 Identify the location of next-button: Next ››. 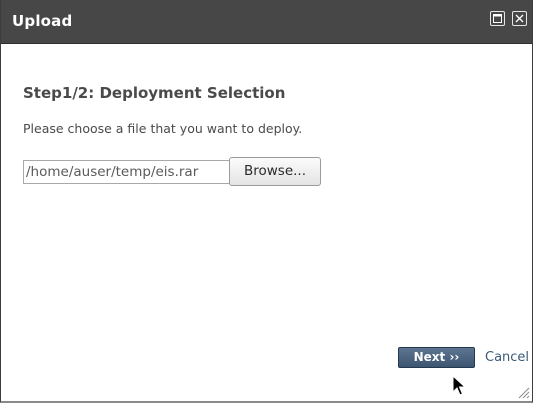
(436, 357).